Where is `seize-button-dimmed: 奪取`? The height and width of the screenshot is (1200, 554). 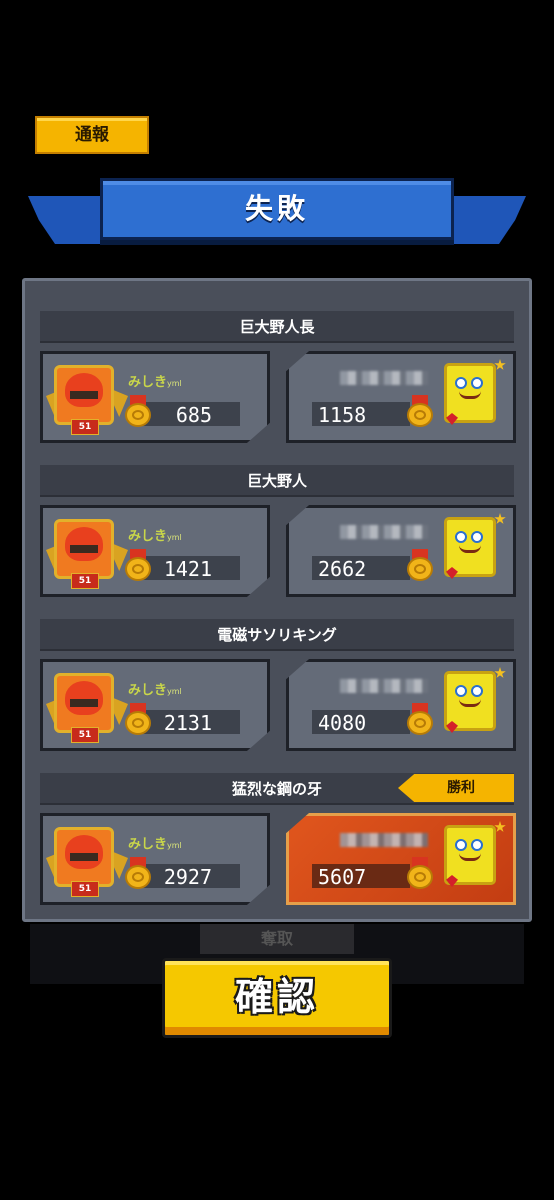 seize-button-dimmed: 奪取 is located at coordinates (277, 939).